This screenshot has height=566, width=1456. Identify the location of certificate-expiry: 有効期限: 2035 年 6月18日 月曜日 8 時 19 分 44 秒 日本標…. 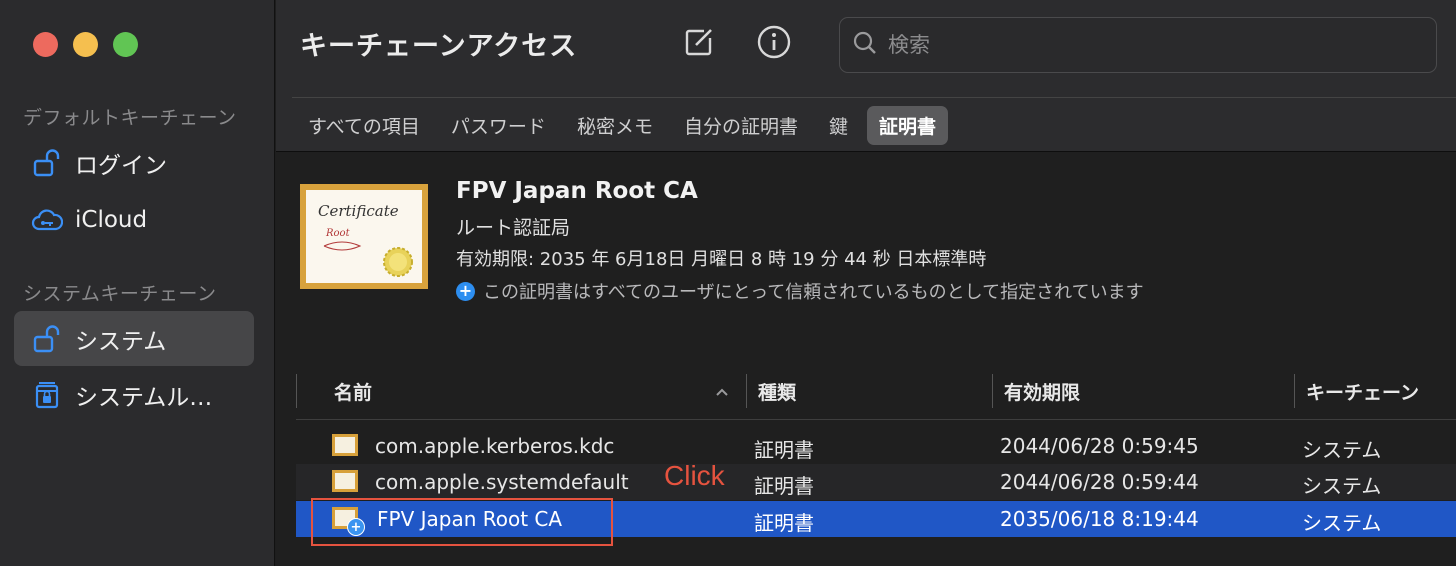
(721, 259).